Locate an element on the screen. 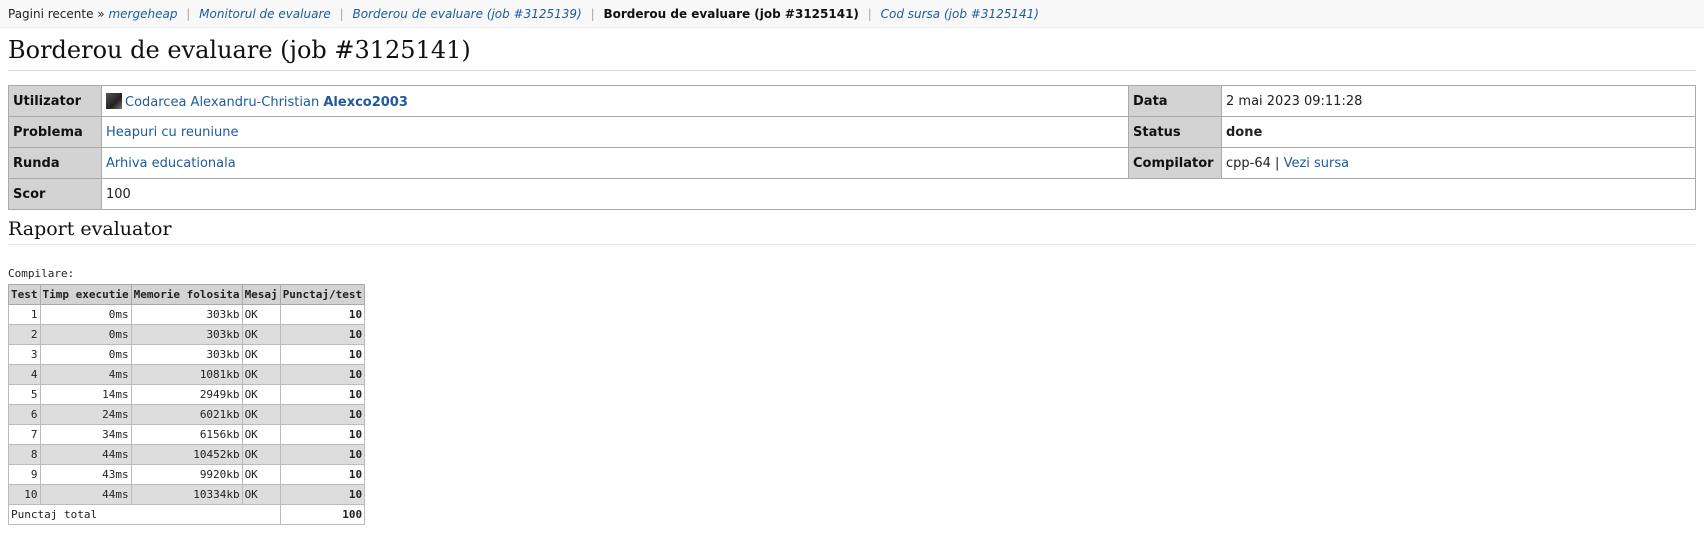 The image size is (1704, 556). status-label: Status is located at coordinates (1175, 132).